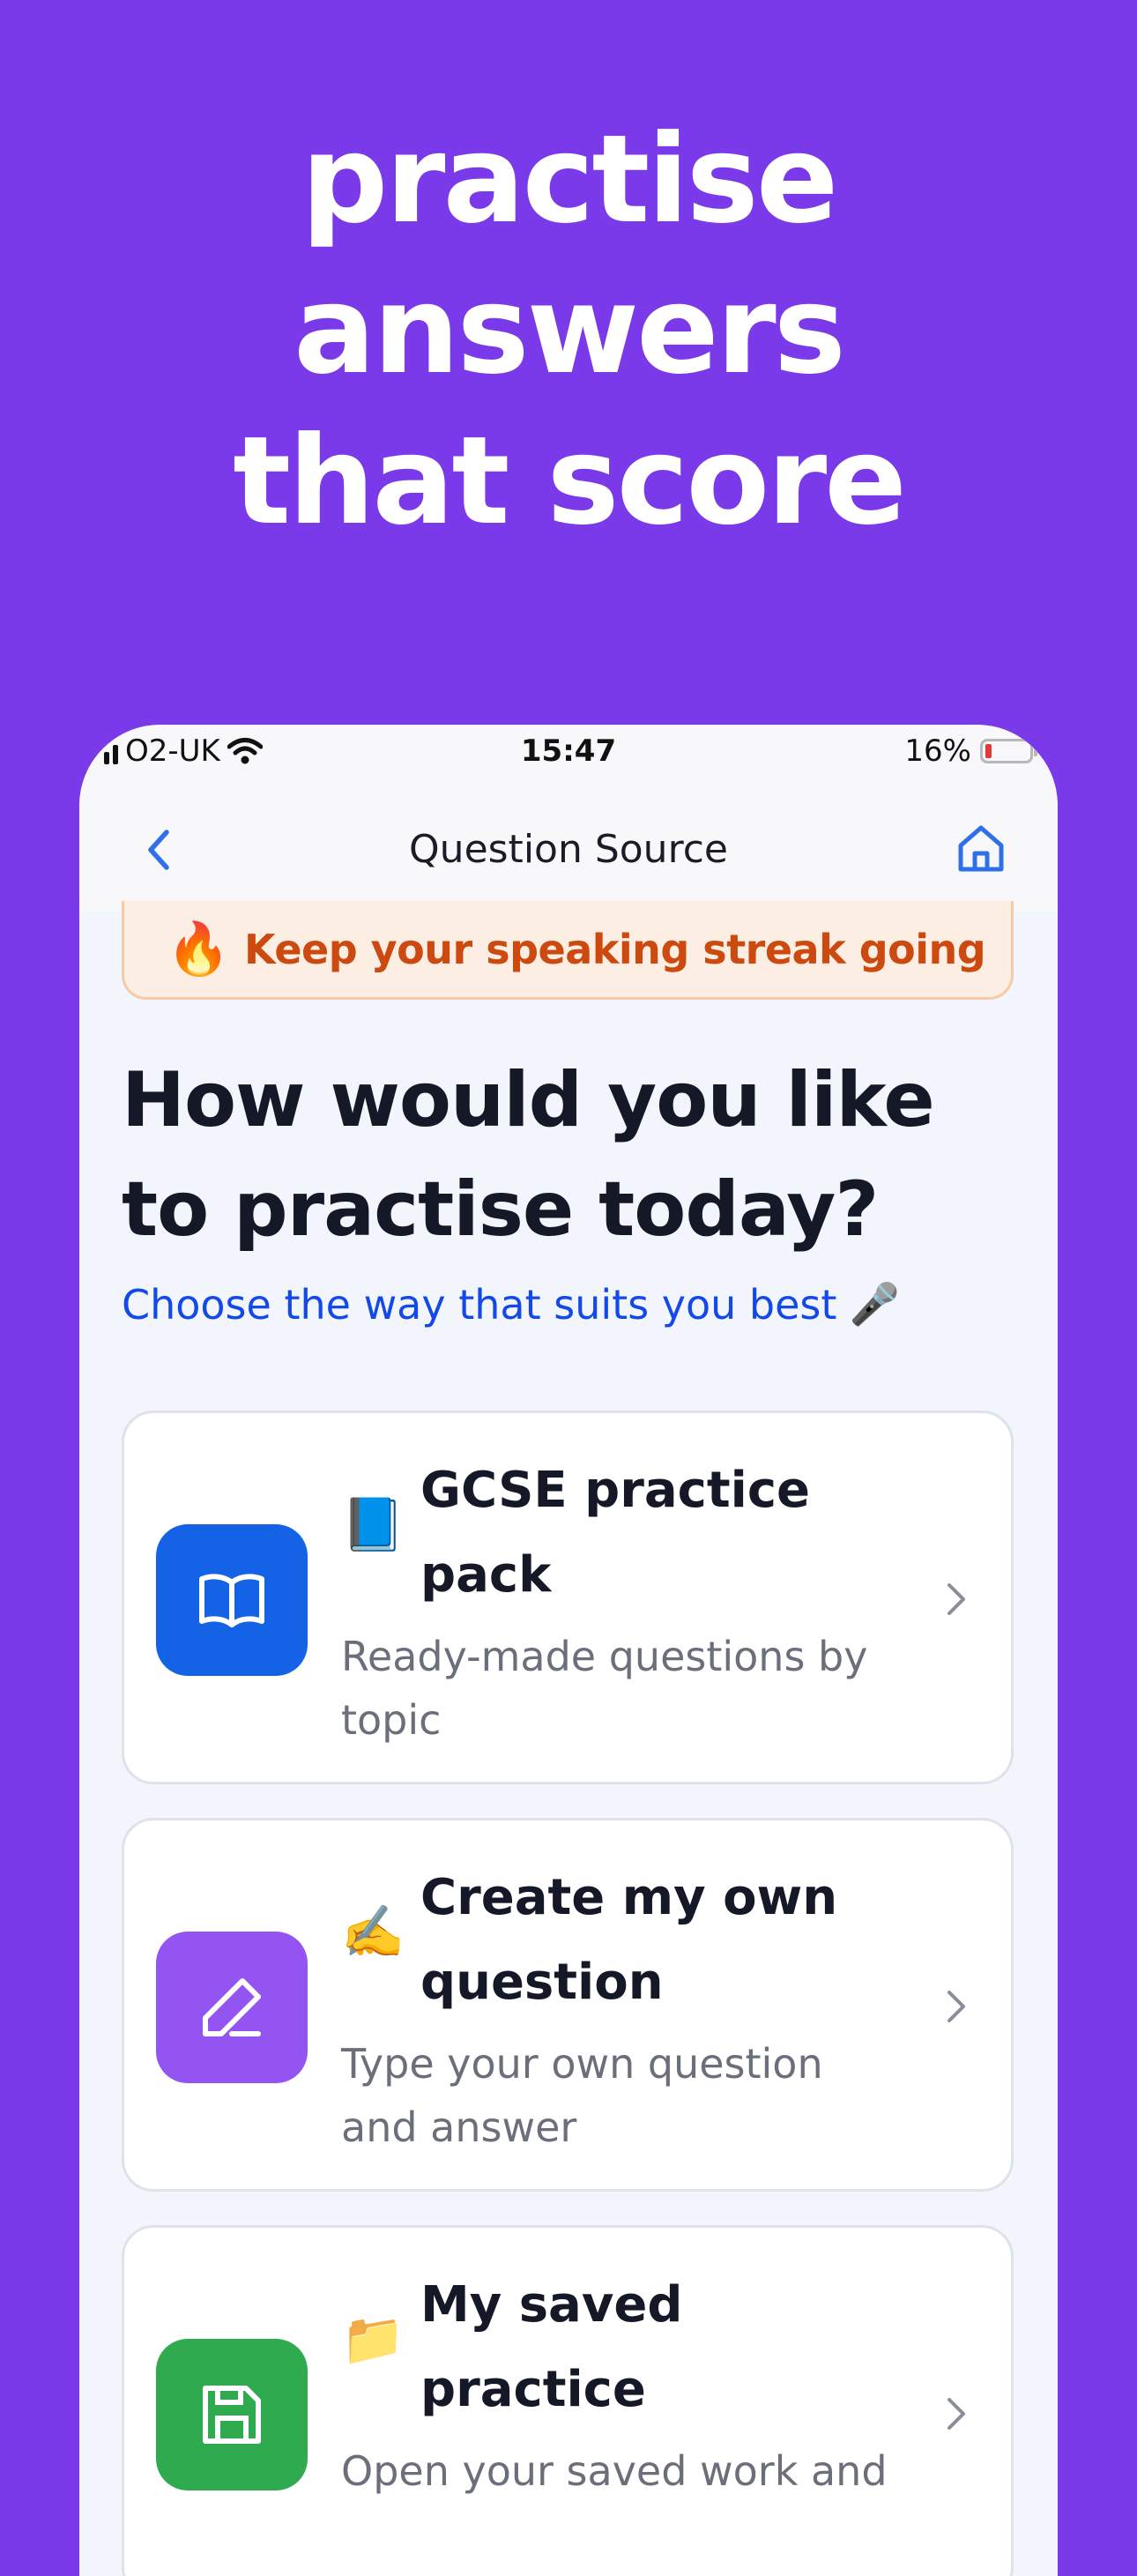 The height and width of the screenshot is (2576, 1137). I want to click on home-button, so click(981, 849).